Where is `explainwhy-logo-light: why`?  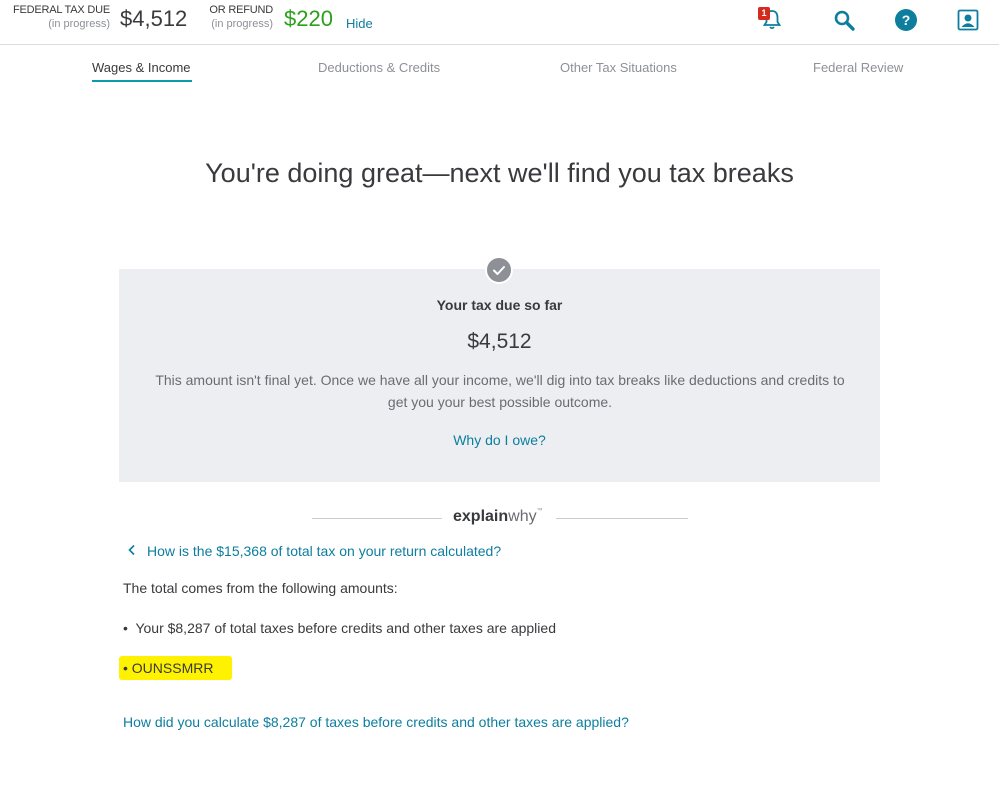
explainwhy-logo-light: why is located at coordinates (522, 516).